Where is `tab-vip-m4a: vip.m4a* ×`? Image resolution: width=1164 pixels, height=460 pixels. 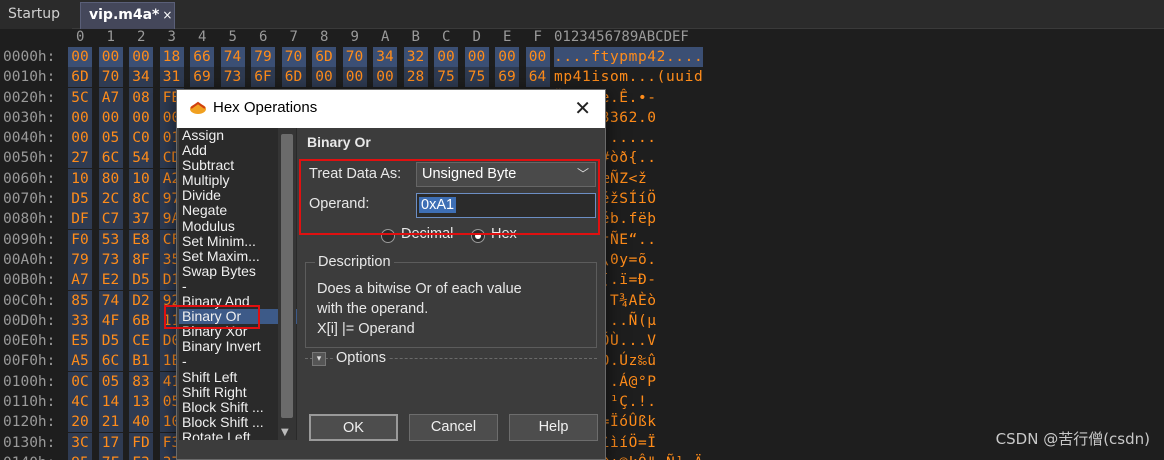
tab-vip-m4a: vip.m4a* × is located at coordinates (127, 15).